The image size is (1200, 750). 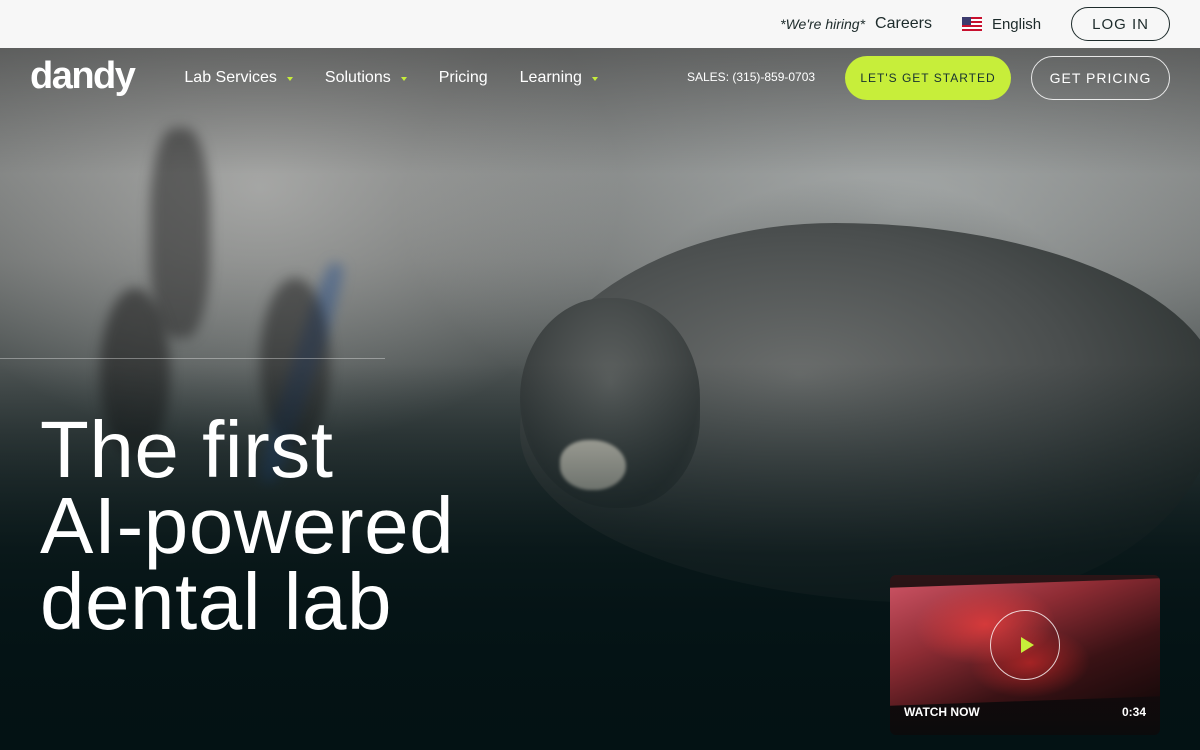 I want to click on play-button, so click(x=1025, y=645).